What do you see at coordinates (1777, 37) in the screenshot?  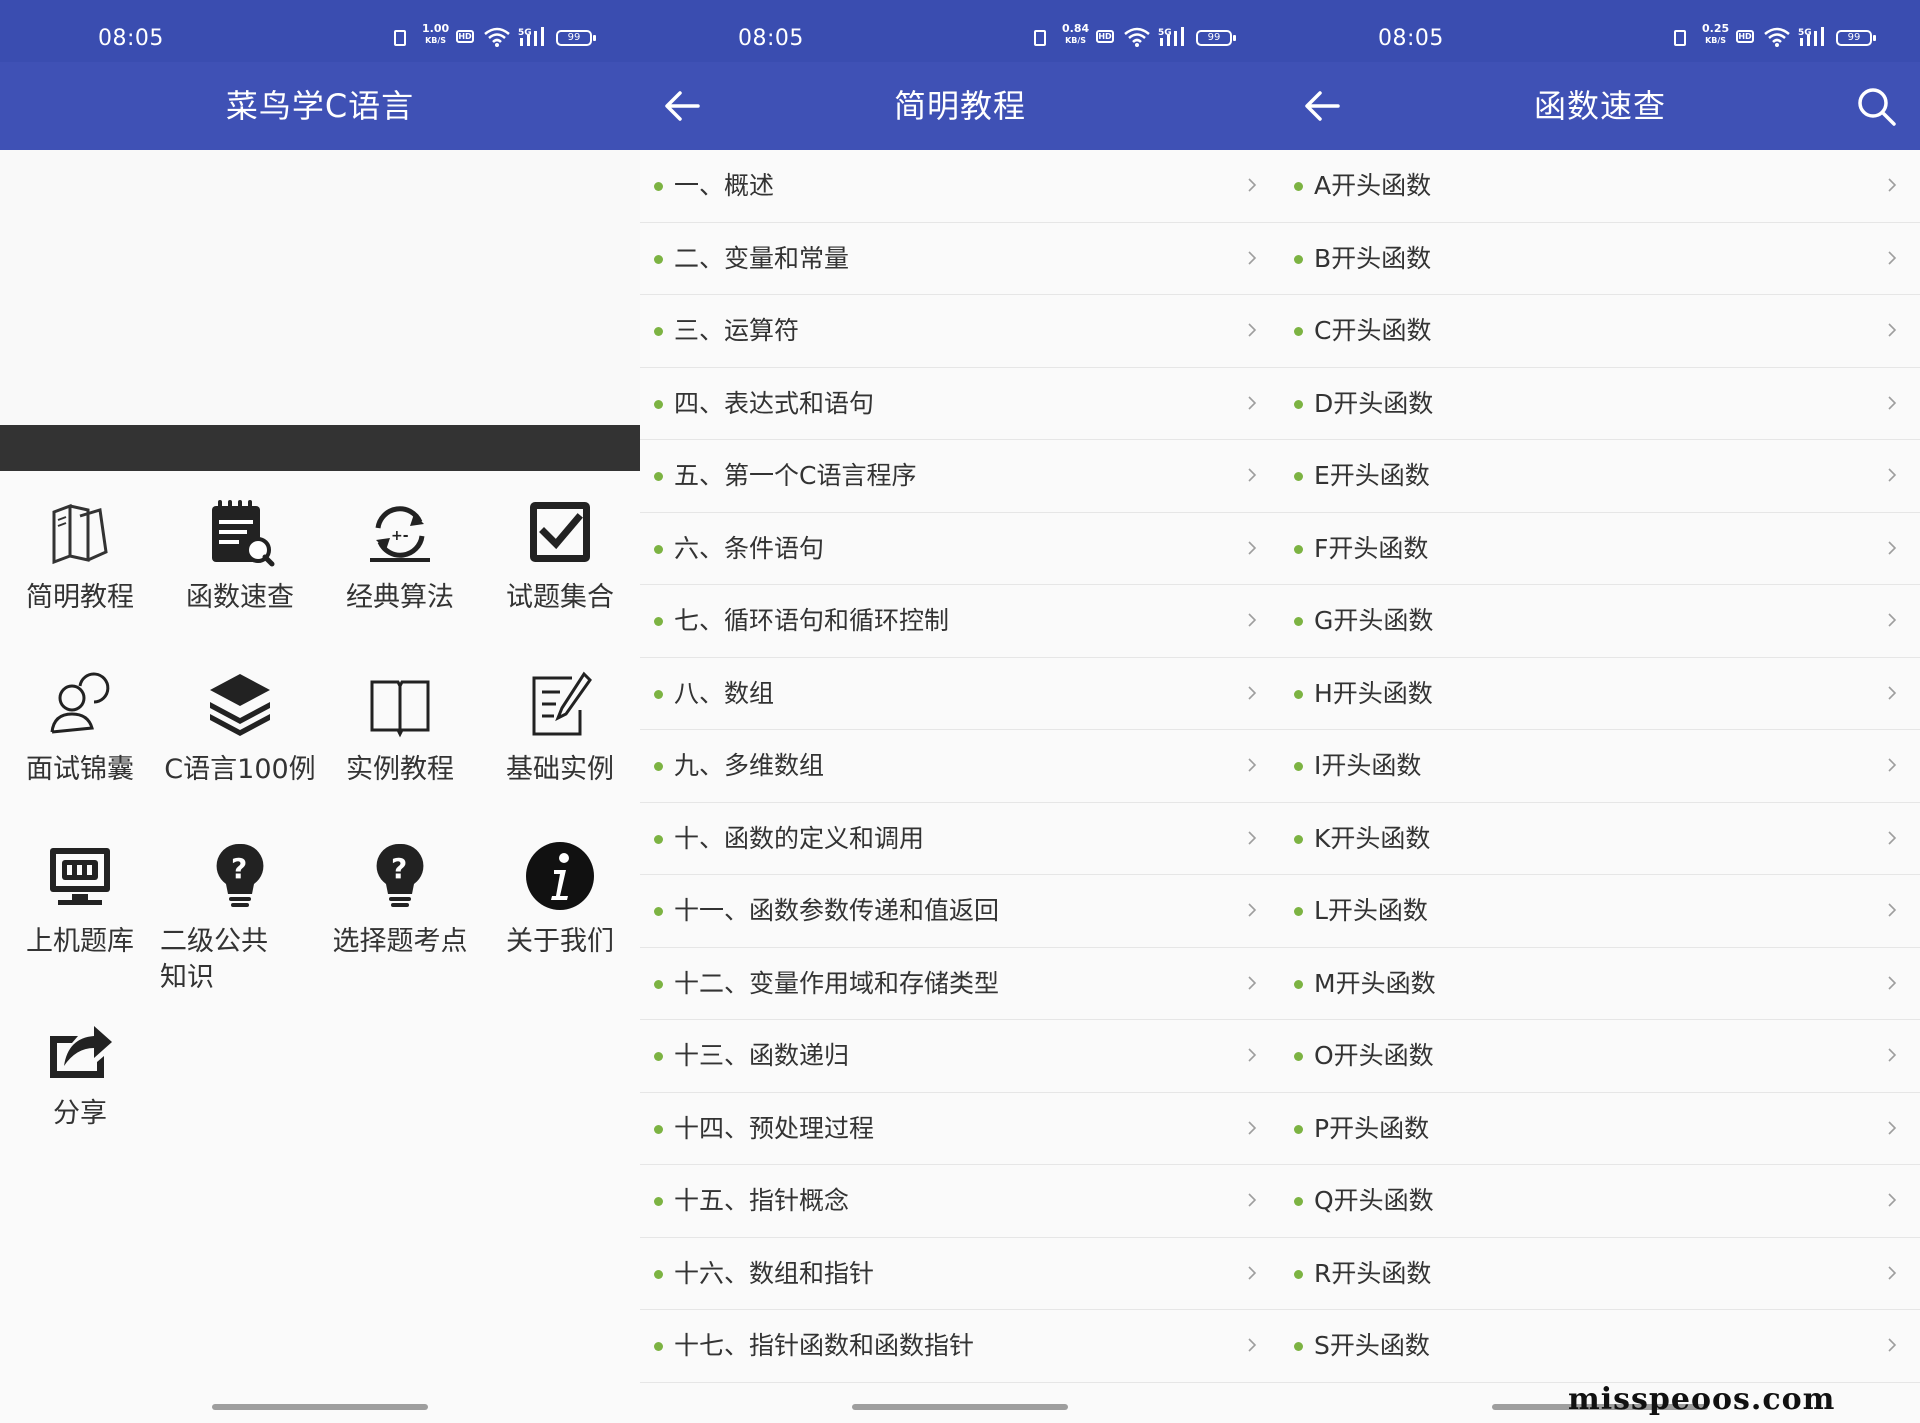 I see `wifi-icon` at bounding box center [1777, 37].